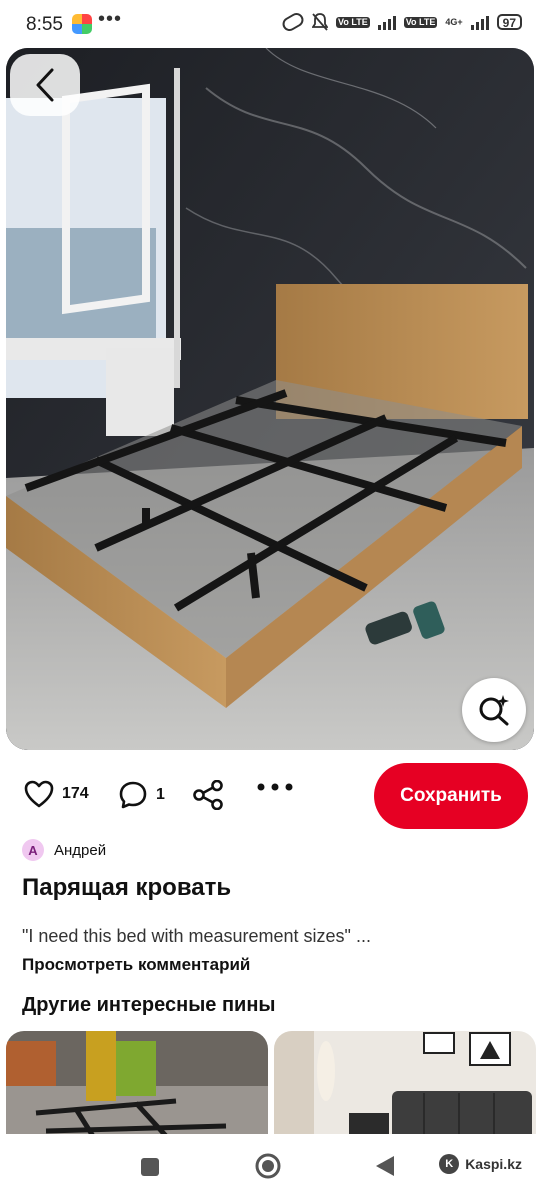  I want to click on recent-apps-button, so click(150, 1169).